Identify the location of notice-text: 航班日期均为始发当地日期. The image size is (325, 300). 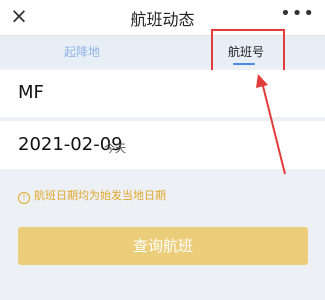
(100, 195).